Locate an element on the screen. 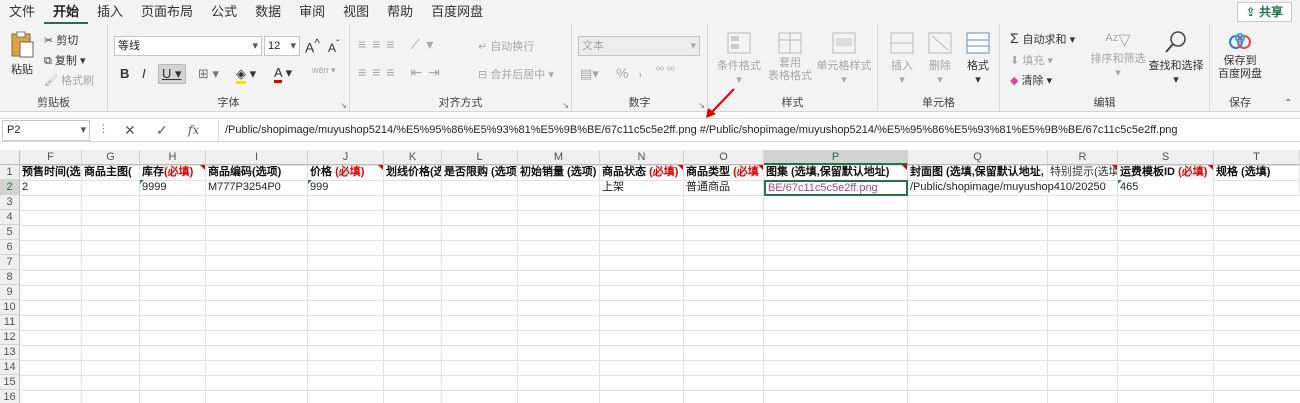 The image size is (1300, 403). header-cell: 价格 (必填) is located at coordinates (346, 173).